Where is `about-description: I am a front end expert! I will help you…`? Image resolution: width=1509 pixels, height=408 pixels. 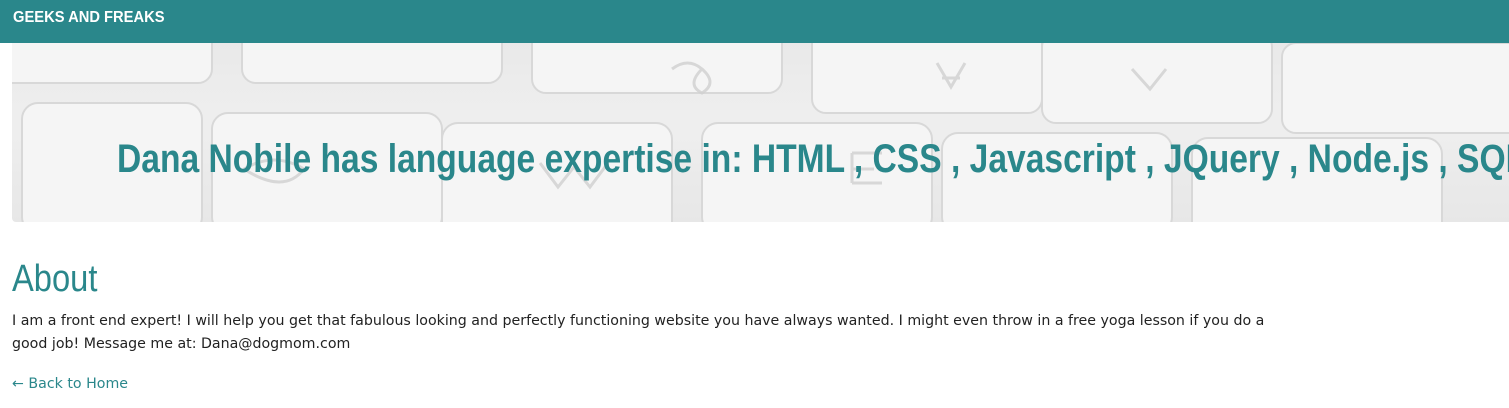 about-description: I am a front end expert! I will help you… is located at coordinates (638, 332).